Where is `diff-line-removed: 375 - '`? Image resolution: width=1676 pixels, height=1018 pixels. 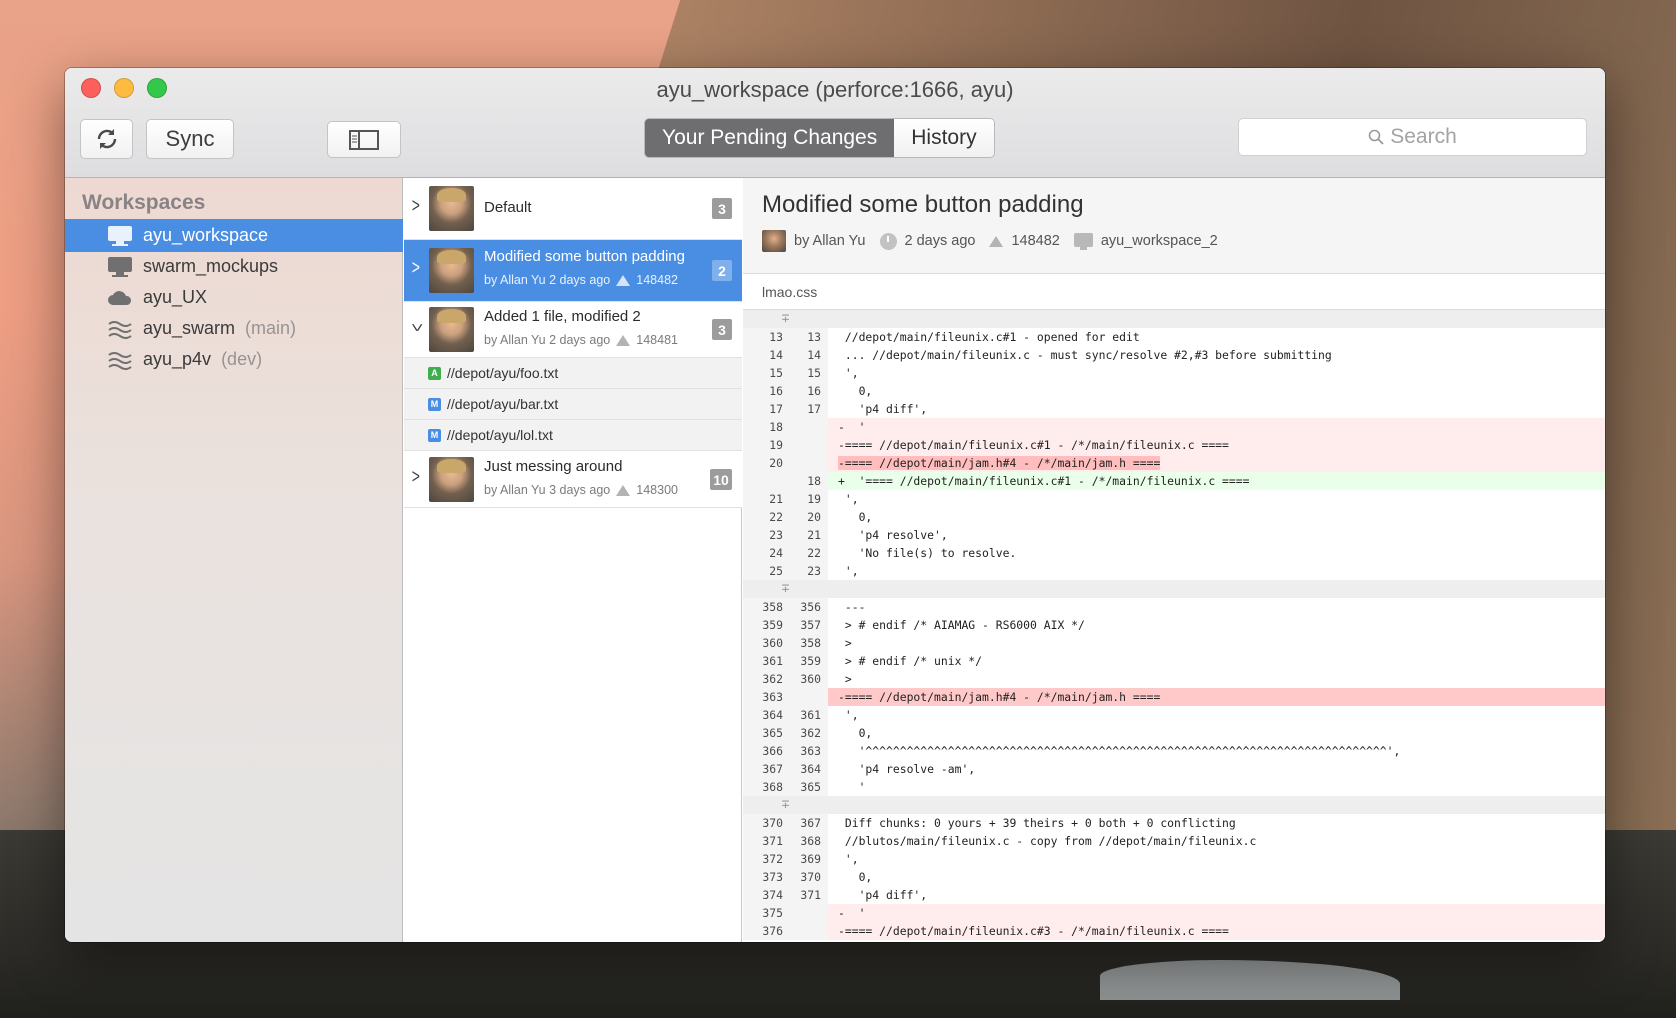 diff-line-removed: 375 - ' is located at coordinates (1174, 913).